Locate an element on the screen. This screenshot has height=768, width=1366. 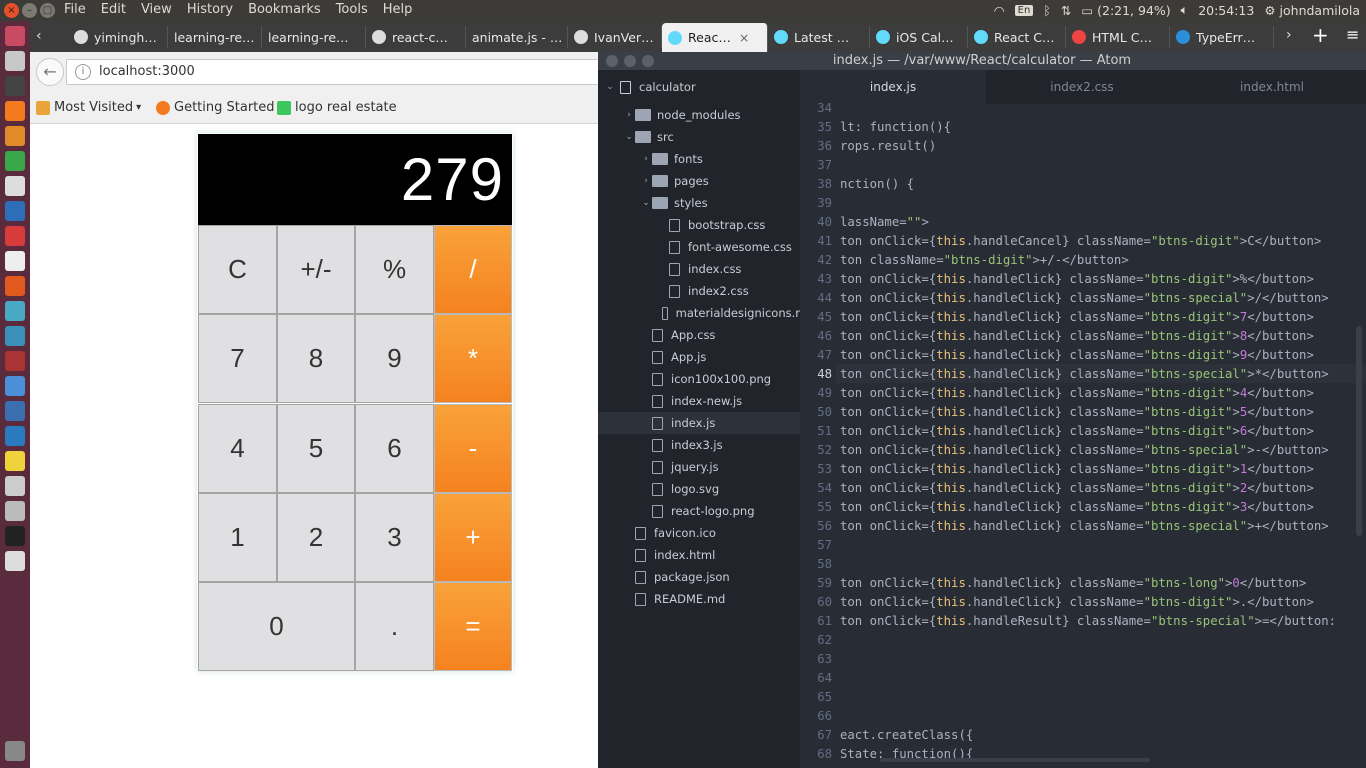
menu-file: File is located at coordinates (75, 9).